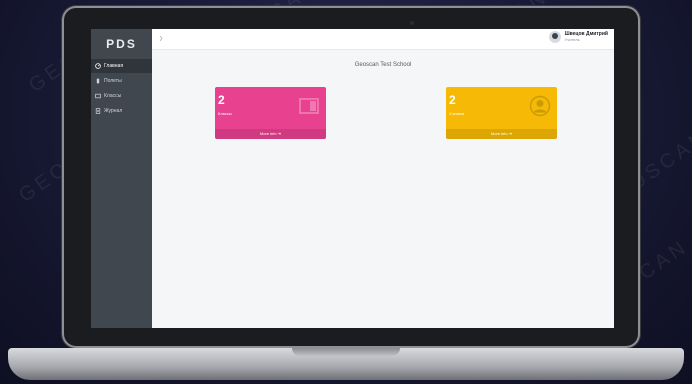  I want to click on stat-card-students: 2 Ученики More info ➔, so click(501, 113).